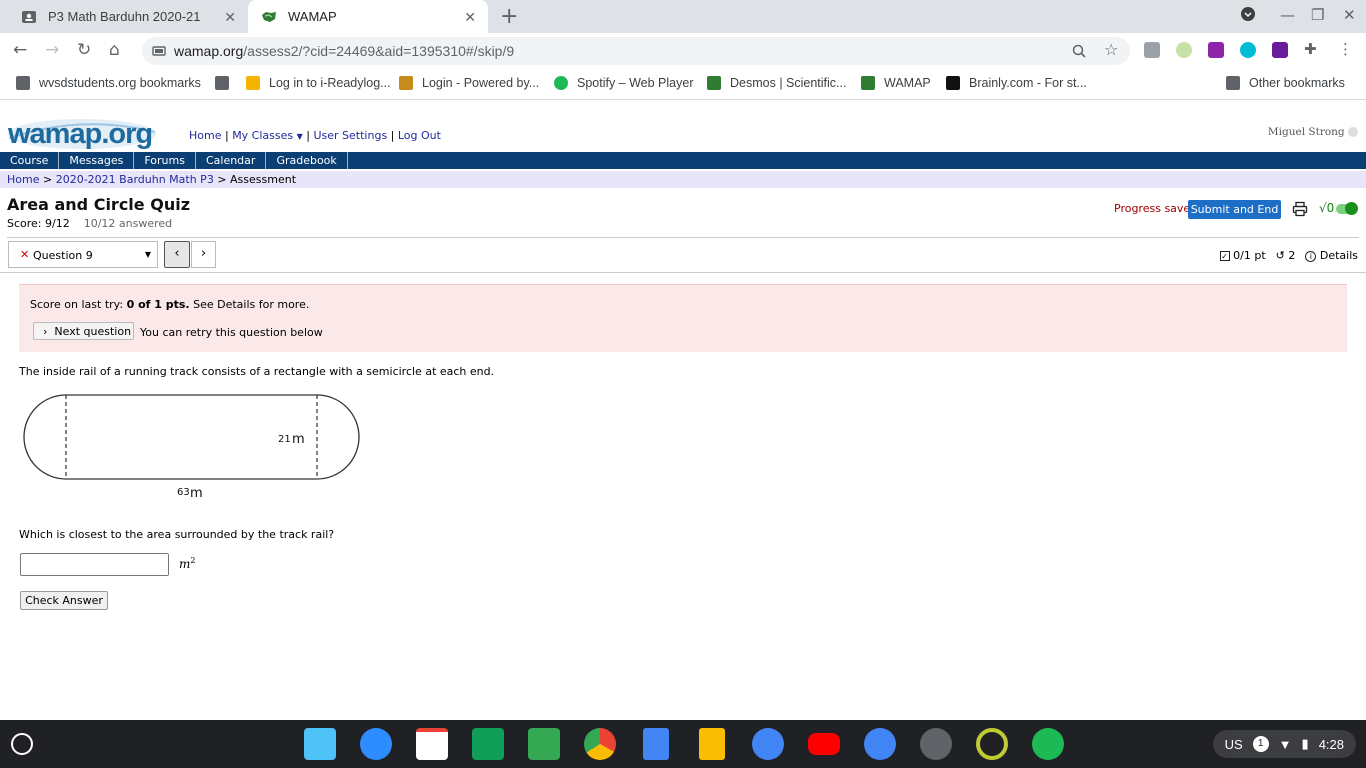  Describe the element at coordinates (128, 16) in the screenshot. I see `tab-classroom: P3 Math Barduhn 2020-21 ✕` at that location.